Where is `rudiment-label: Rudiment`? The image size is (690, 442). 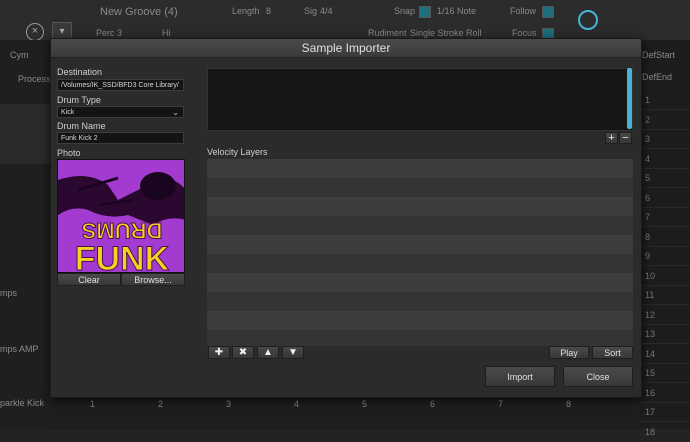 rudiment-label: Rudiment is located at coordinates (387, 33).